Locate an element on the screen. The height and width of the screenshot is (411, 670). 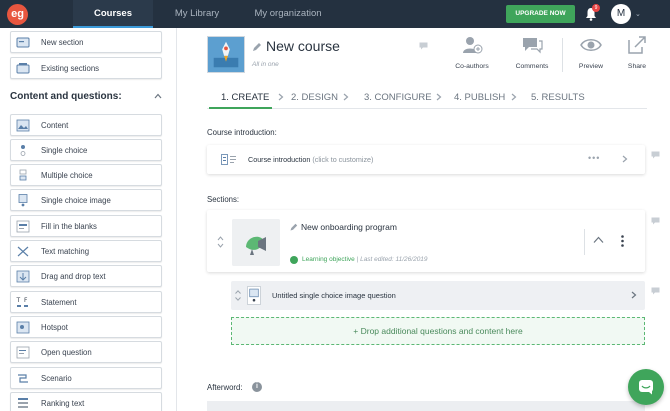
scenario-icon is located at coordinates (23, 378).